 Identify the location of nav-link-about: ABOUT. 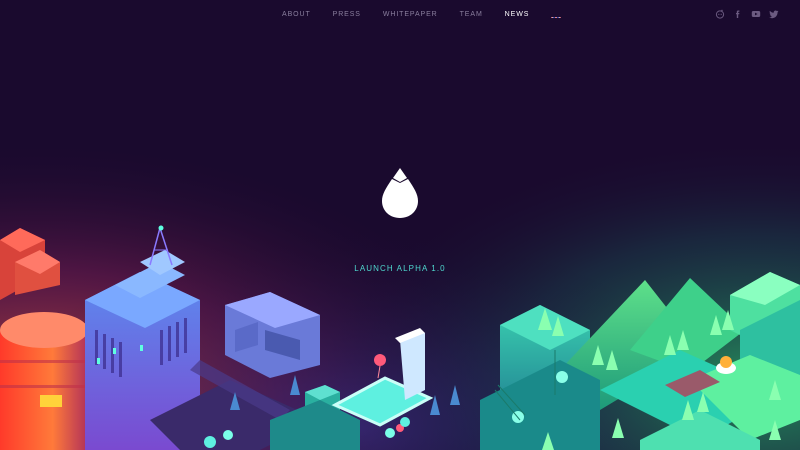
(296, 14).